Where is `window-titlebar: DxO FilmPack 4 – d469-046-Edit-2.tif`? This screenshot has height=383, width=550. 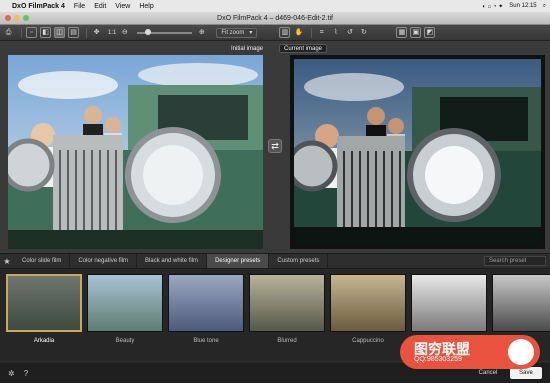 window-titlebar: DxO FilmPack 4 – d469-046-Edit-2.tif is located at coordinates (275, 18).